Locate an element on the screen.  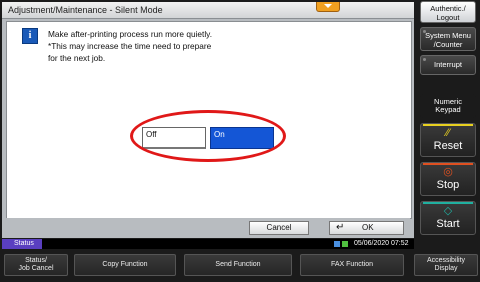
authentication-logout-button: Authentic./ Logout is located at coordinates (448, 12).